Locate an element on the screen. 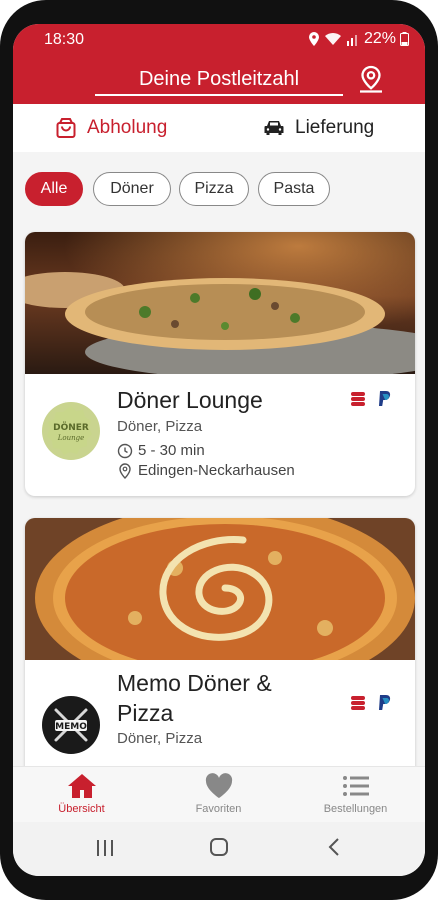 The width and height of the screenshot is (438, 900). battery-percent: 22% is located at coordinates (379, 38).